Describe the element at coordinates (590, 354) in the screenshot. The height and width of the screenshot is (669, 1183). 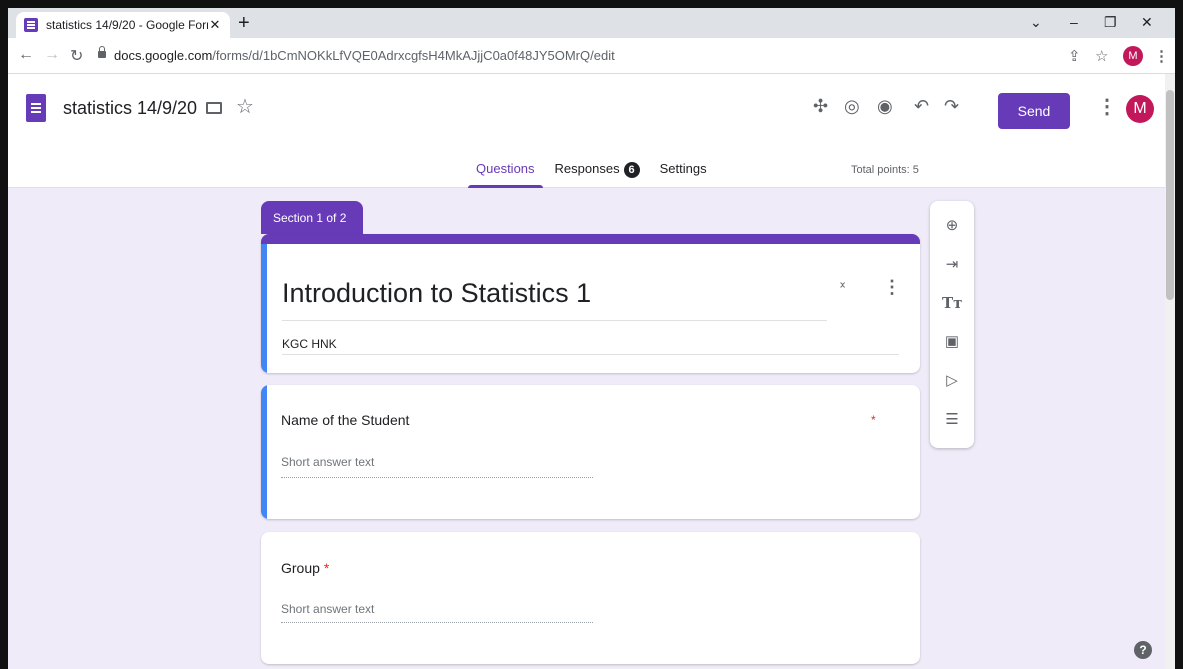
I see `description-underline` at that location.